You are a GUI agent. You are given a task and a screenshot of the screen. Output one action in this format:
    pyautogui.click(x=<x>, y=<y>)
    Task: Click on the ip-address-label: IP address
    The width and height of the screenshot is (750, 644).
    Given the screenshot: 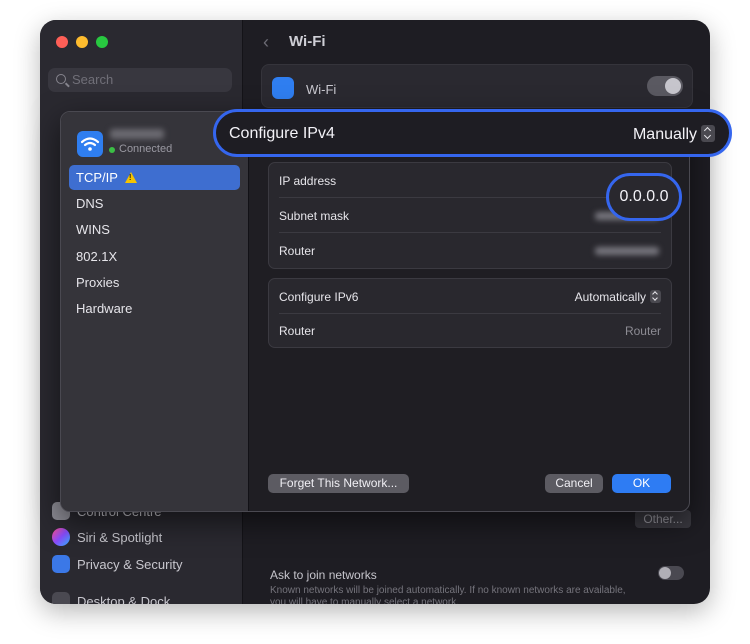 What is the action you would take?
    pyautogui.click(x=308, y=181)
    